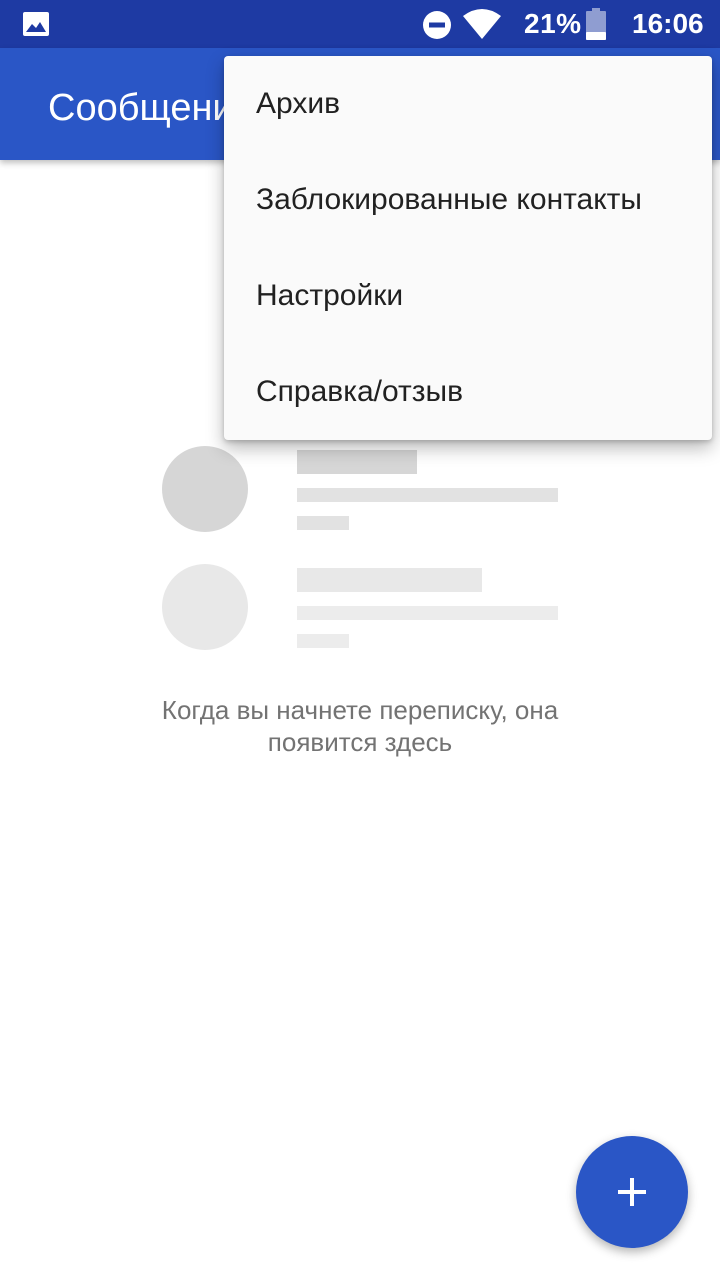 Image resolution: width=720 pixels, height=1280 pixels. Describe the element at coordinates (360, 24) in the screenshot. I see `status-bar: 21% 16:06` at that location.